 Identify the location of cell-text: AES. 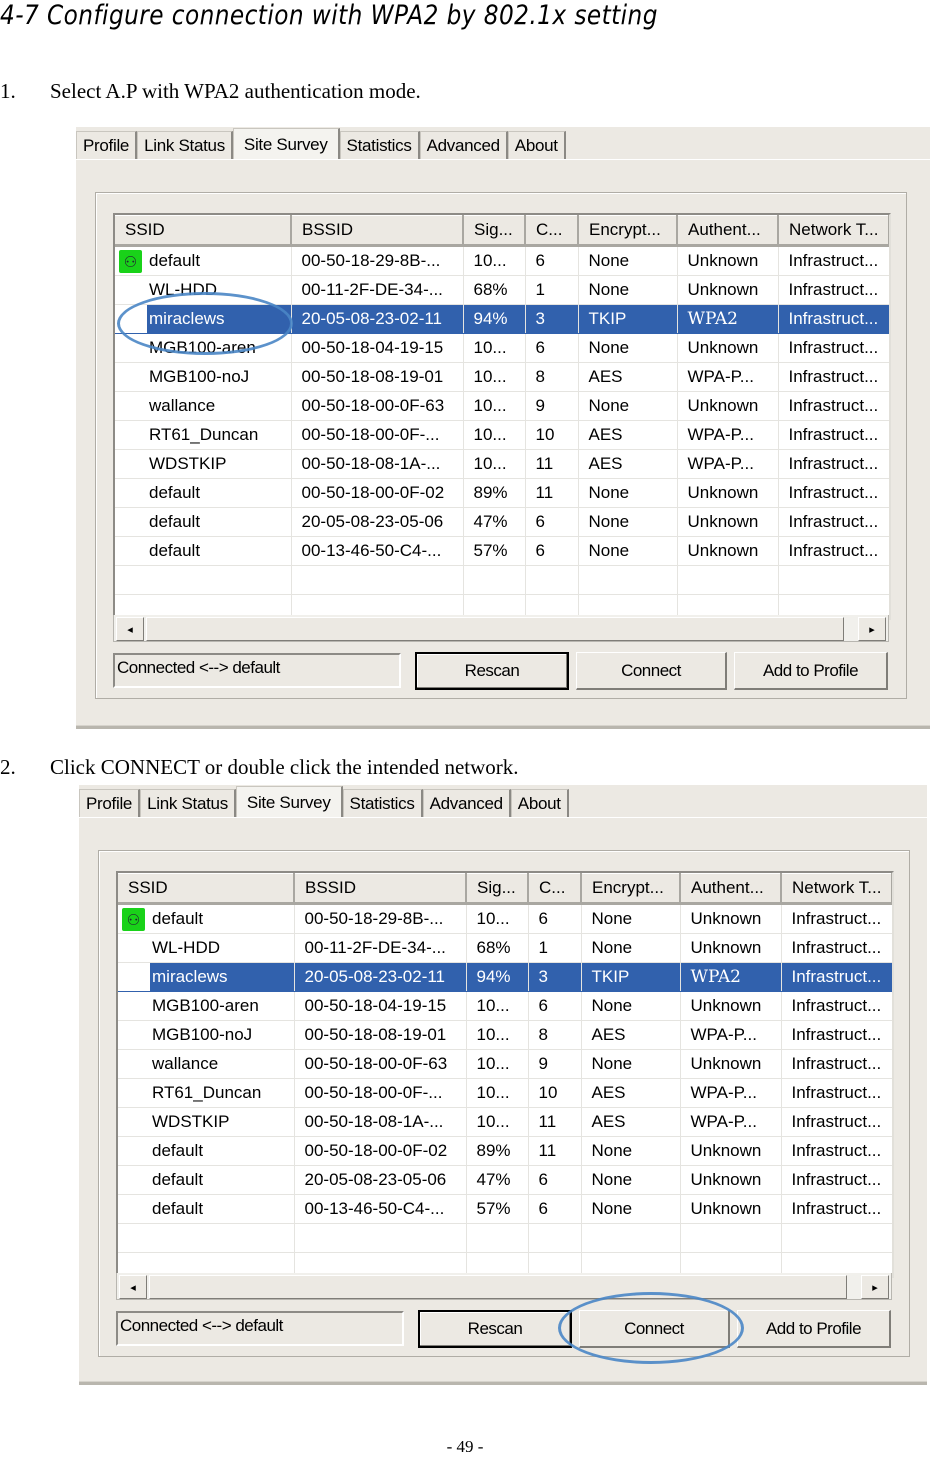
(605, 376).